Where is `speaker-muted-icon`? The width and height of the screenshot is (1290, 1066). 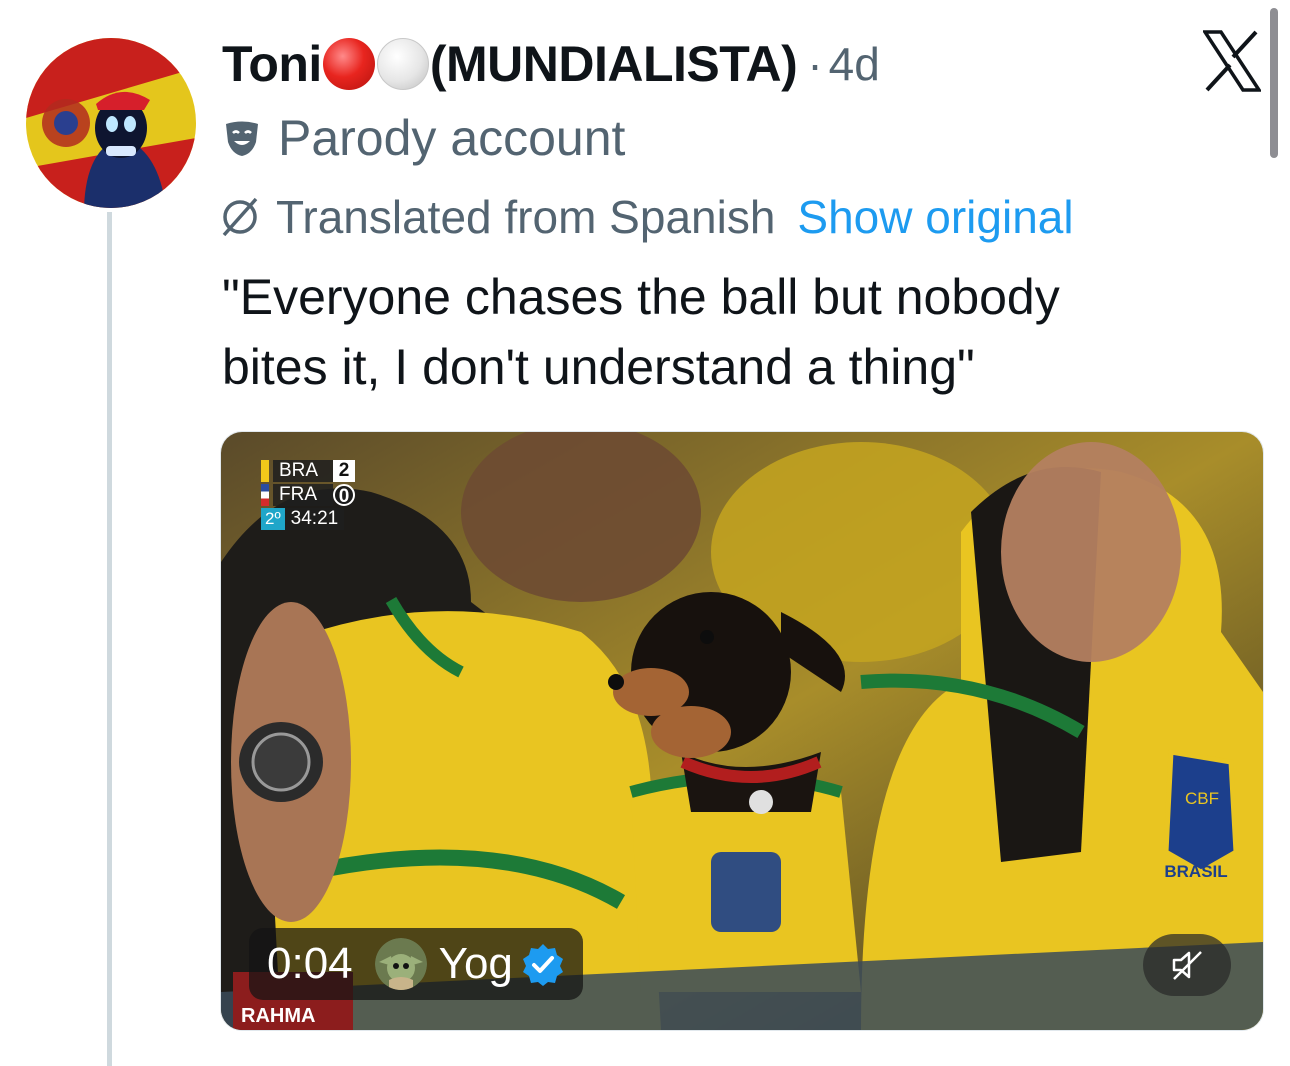 speaker-muted-icon is located at coordinates (1187, 965).